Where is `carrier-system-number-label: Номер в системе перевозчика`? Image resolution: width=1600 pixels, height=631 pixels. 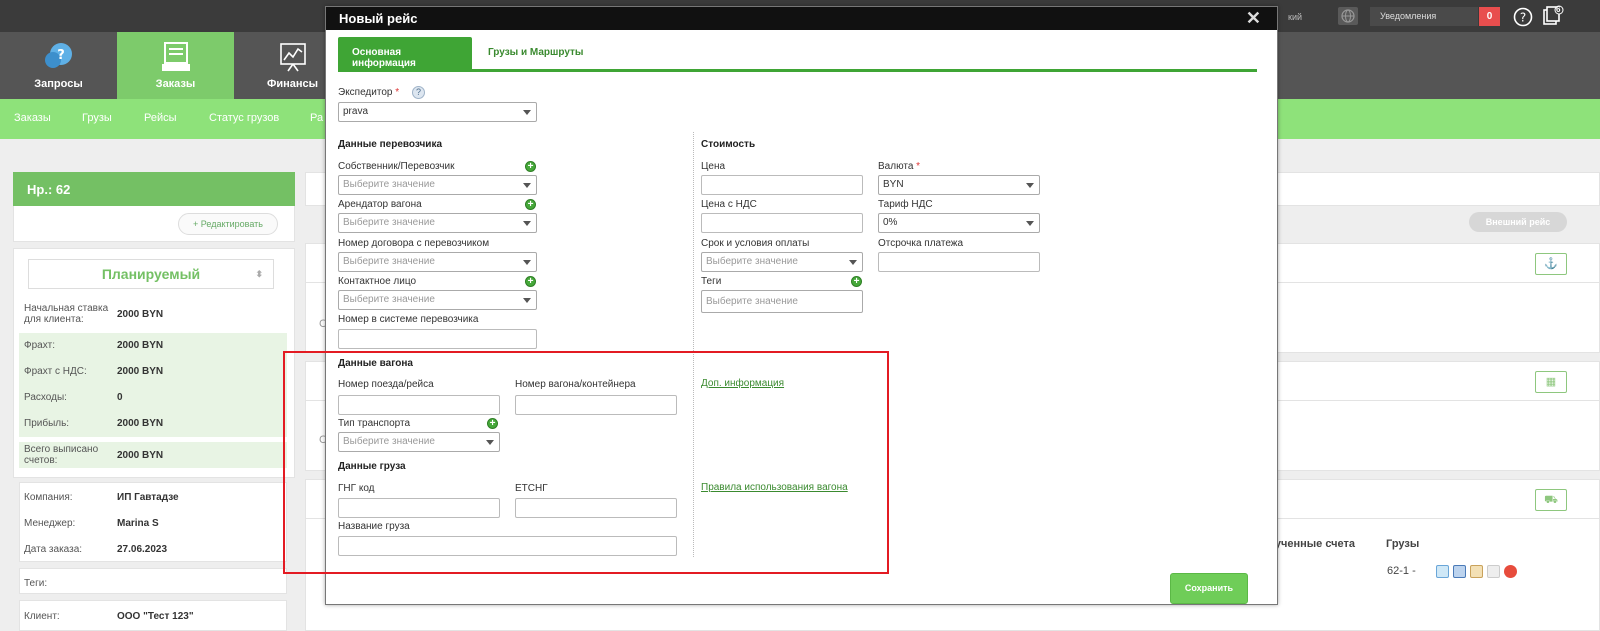 carrier-system-number-label: Номер в системе перевозчика is located at coordinates (408, 319).